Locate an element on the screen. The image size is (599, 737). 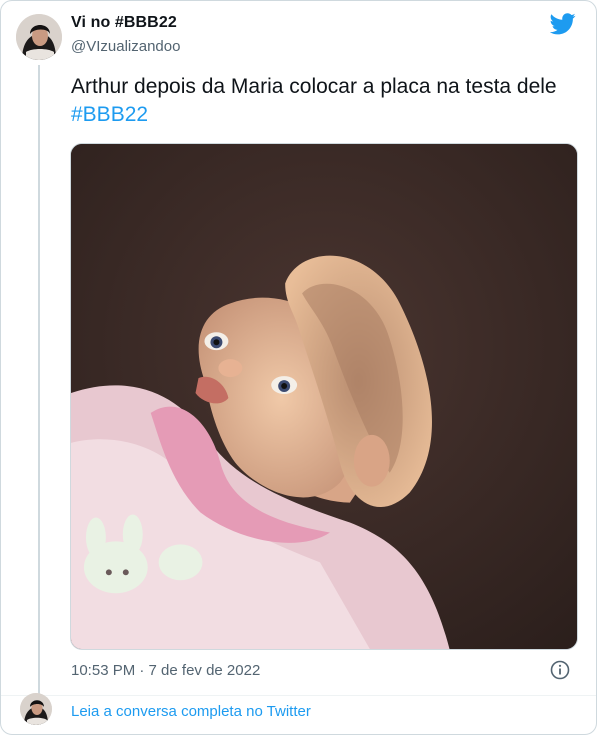
author-avatar is located at coordinates (39, 37).